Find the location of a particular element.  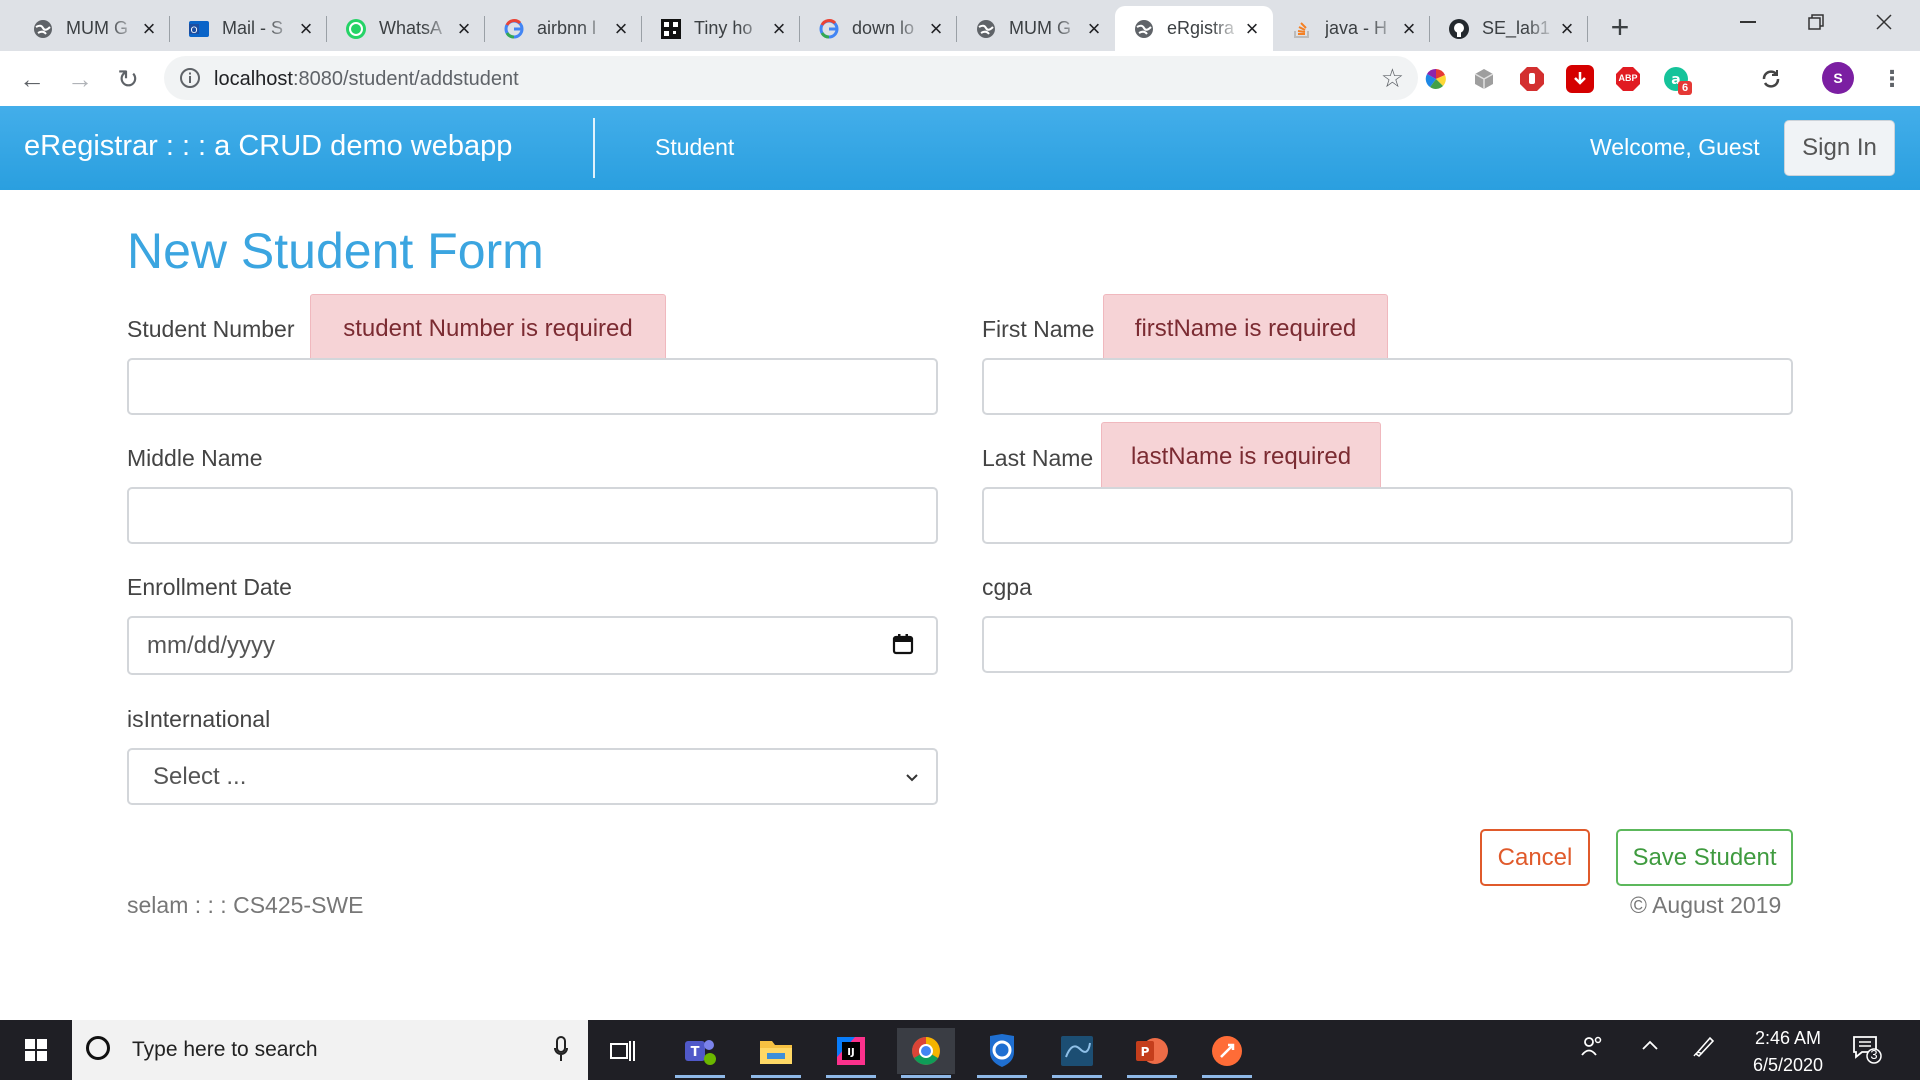

mysql-workbench-taskbar-icon is located at coordinates (1077, 1053).